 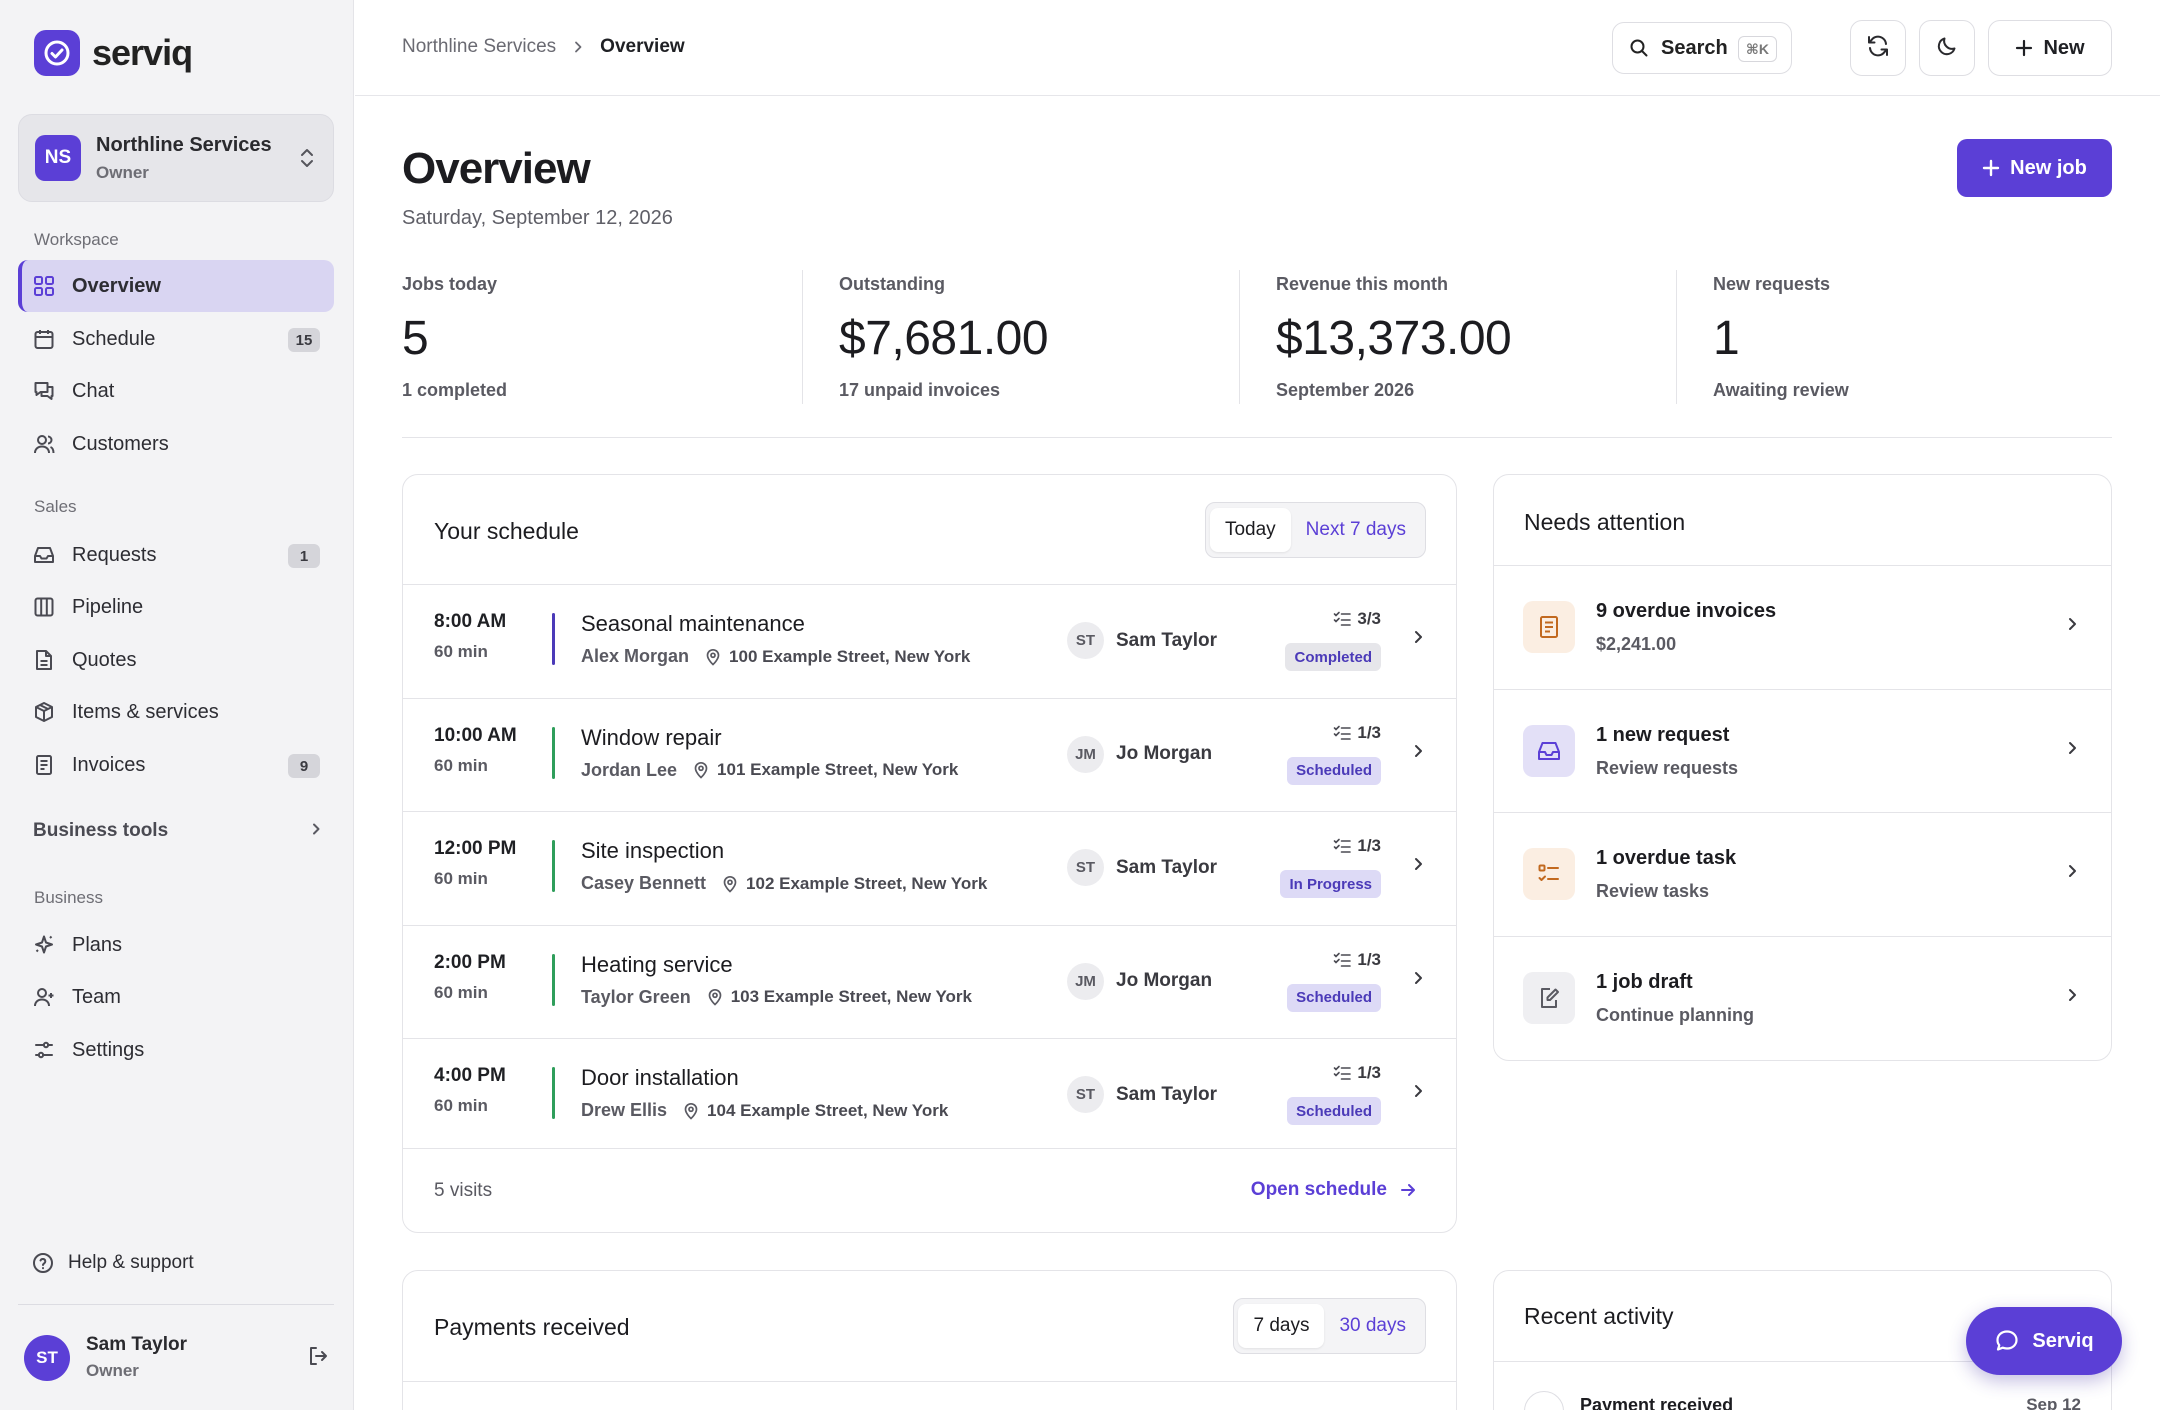 I want to click on refresh-button, so click(x=1878, y=48).